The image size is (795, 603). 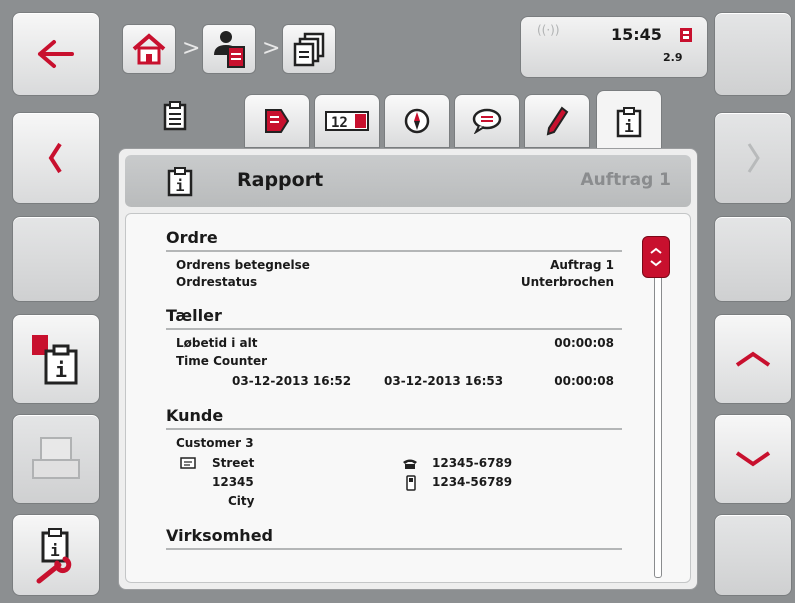 I want to click on tab-navigation, so click(x=417, y=121).